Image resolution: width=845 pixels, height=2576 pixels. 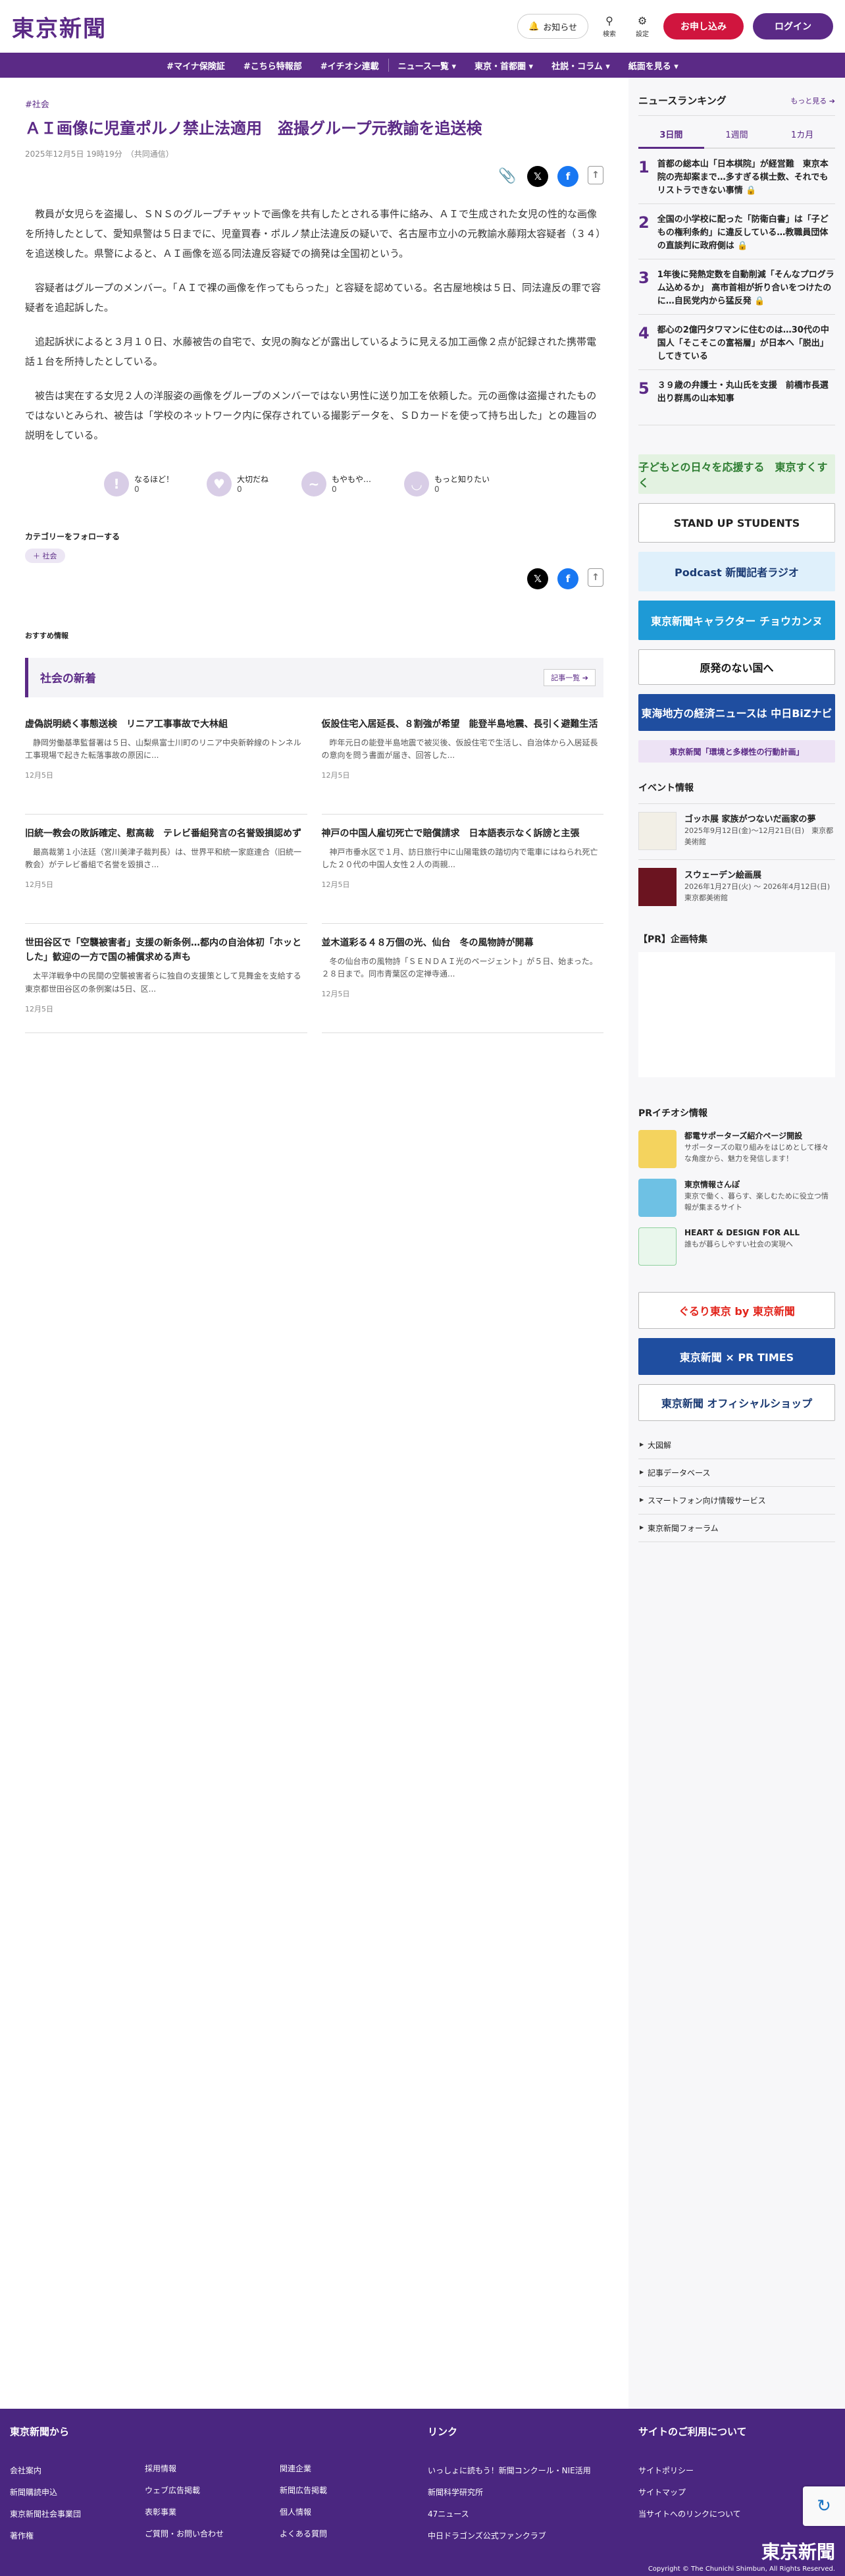 What do you see at coordinates (642, 26) in the screenshot?
I see `settings-button: ⚙ 設定` at bounding box center [642, 26].